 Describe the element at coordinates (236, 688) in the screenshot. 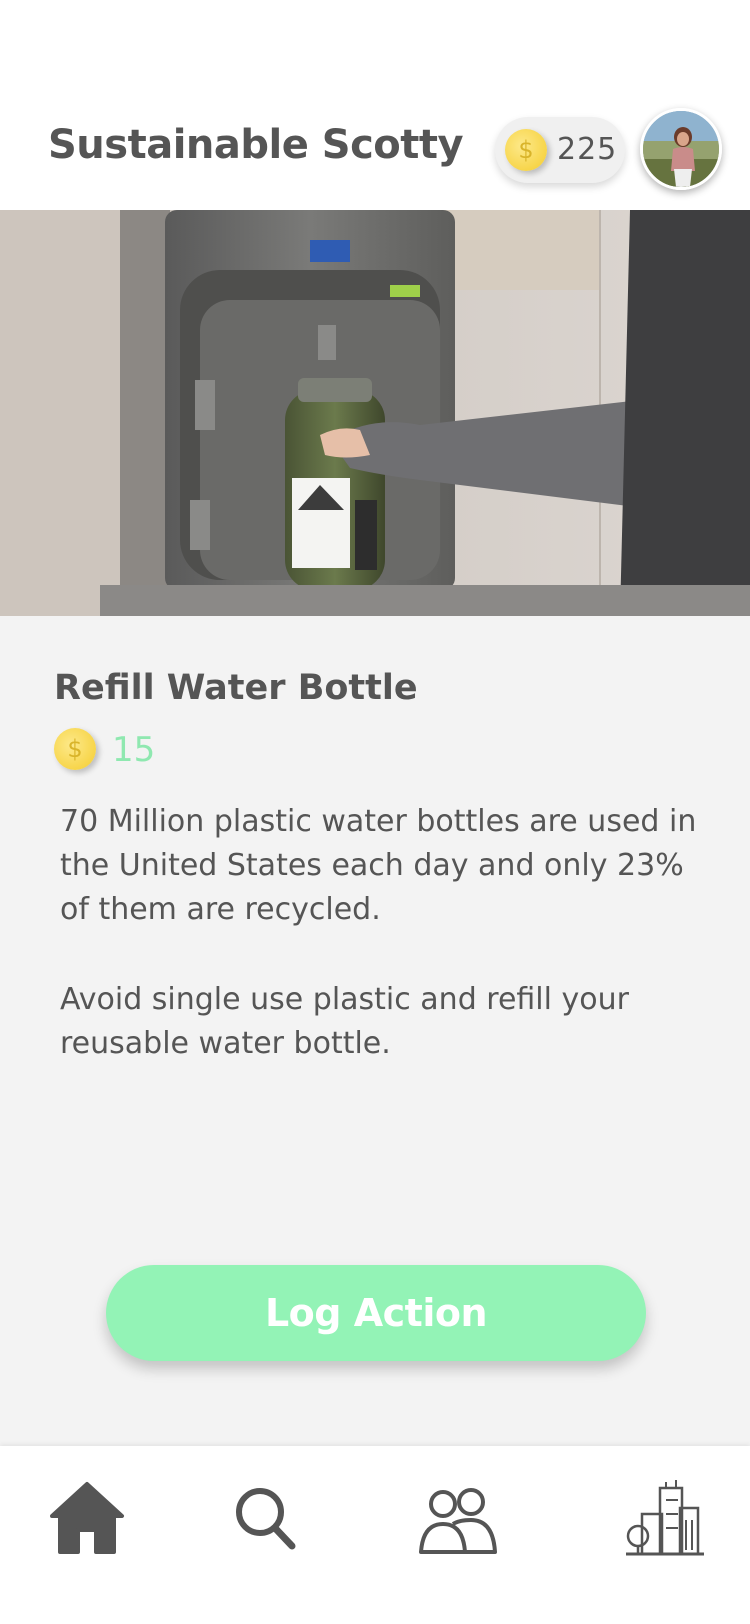

I see `action-title: Refill Water Bottle` at that location.